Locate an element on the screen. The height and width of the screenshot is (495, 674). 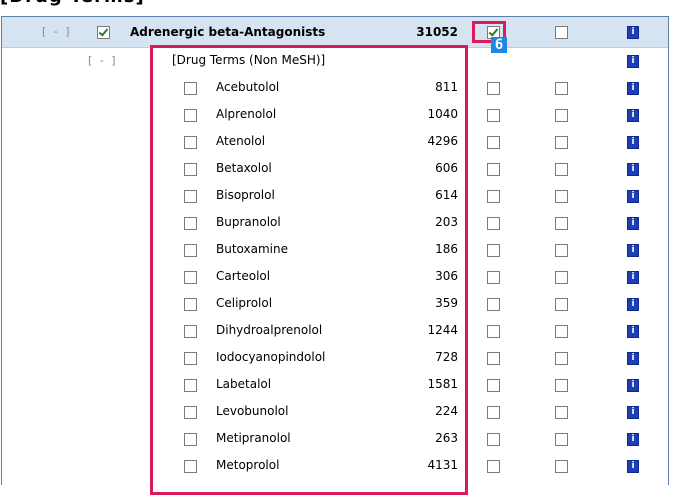
drug-row: Butoxamine 186 i is located at coordinates (335, 249).